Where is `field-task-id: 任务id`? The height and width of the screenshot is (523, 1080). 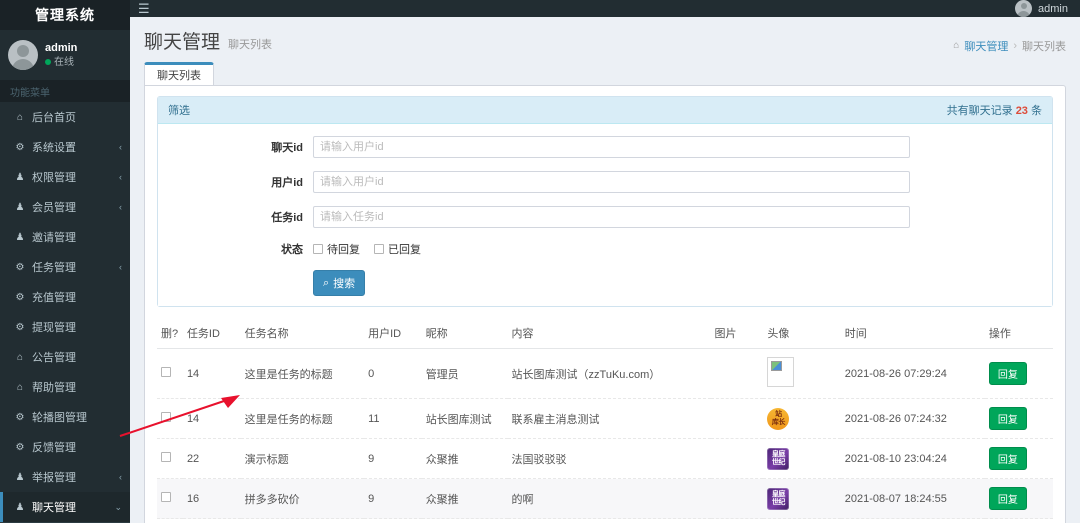 field-task-id: 任务id is located at coordinates (605, 217).